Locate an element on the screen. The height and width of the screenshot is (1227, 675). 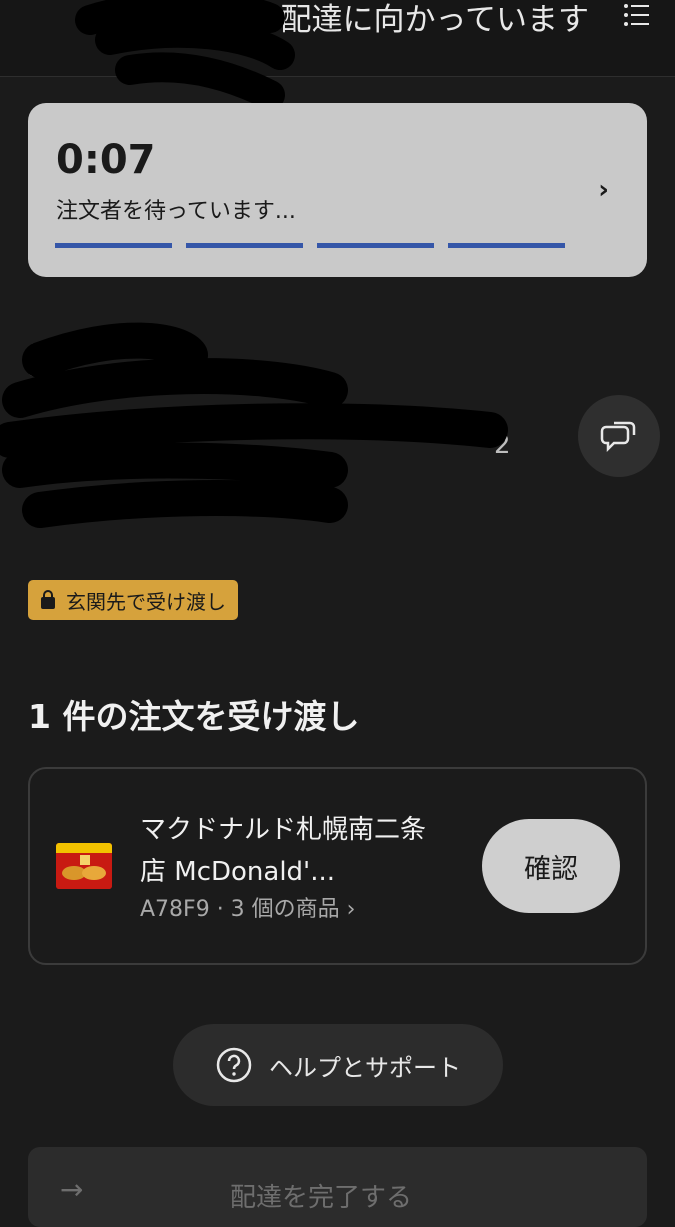
arrow-right-icon: → is located at coordinates (72, 1189).